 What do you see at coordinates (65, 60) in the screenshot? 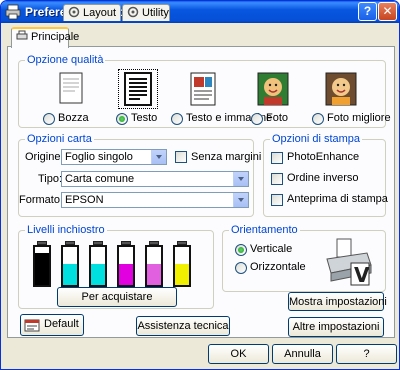
I see `quality-group-label: Opzione qualità` at bounding box center [65, 60].